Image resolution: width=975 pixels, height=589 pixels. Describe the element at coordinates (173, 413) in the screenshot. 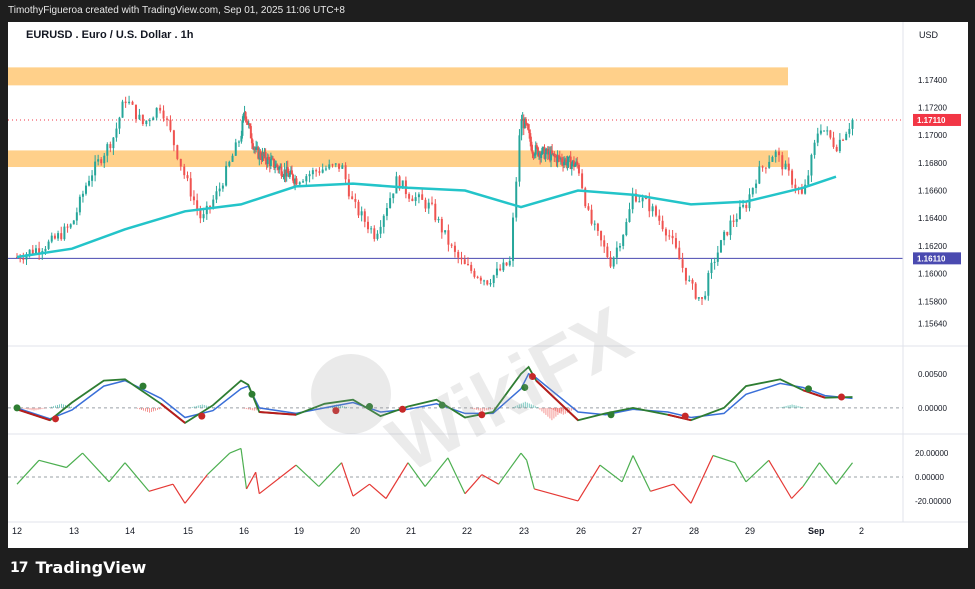

I see `macd-line-bearish-segment` at that location.